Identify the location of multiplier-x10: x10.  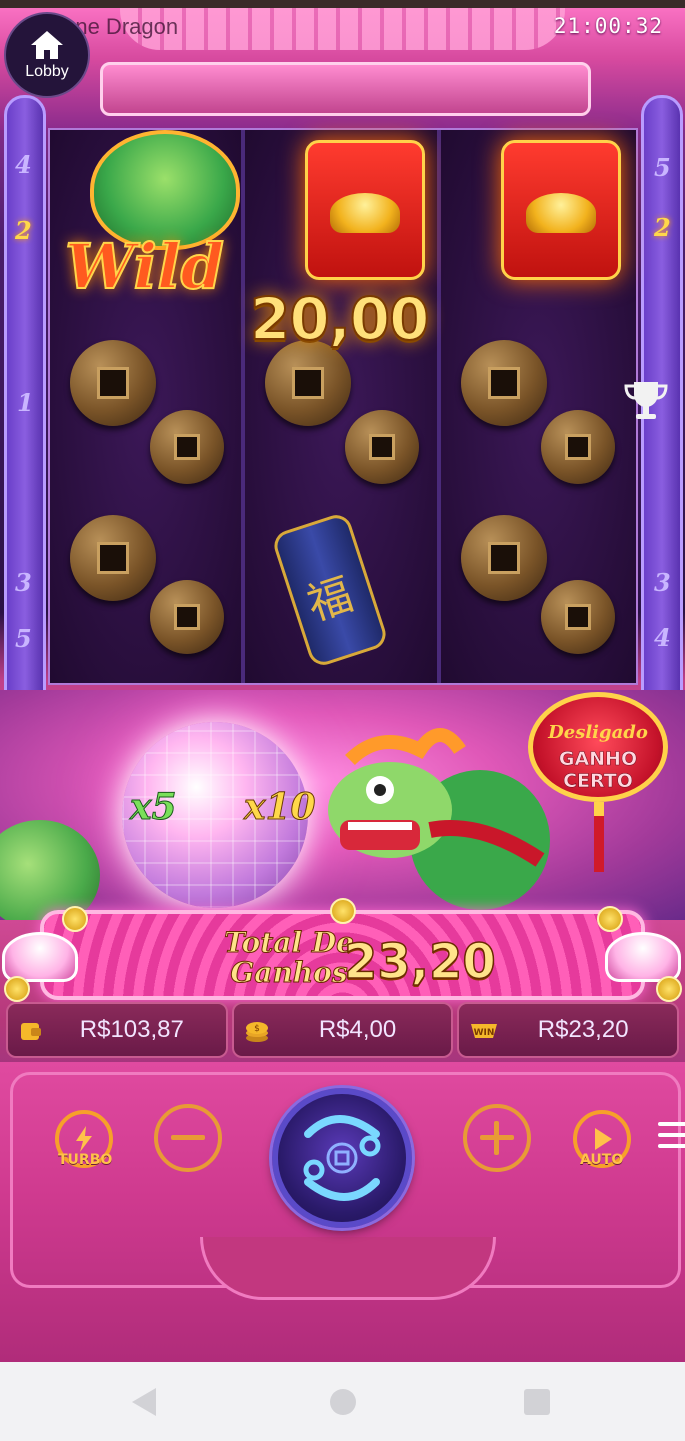
(280, 807).